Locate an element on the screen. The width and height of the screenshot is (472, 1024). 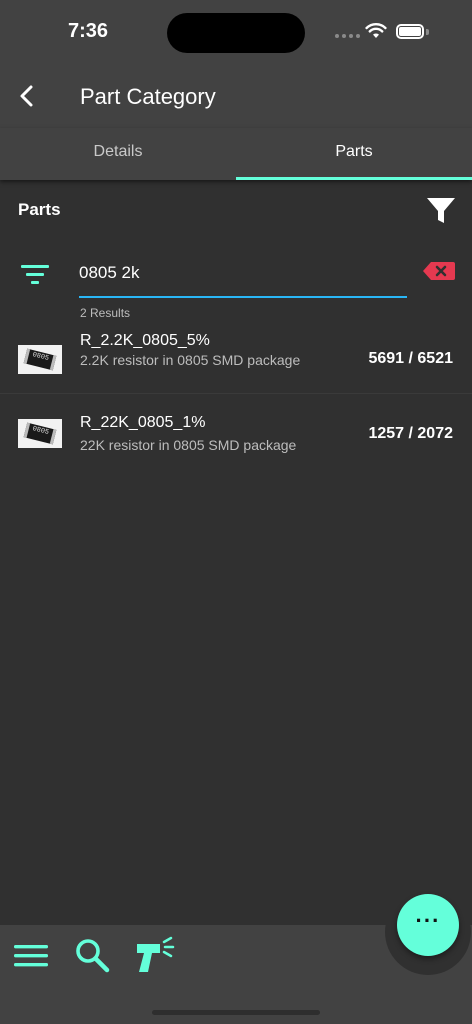
back-button is located at coordinates (26, 96).